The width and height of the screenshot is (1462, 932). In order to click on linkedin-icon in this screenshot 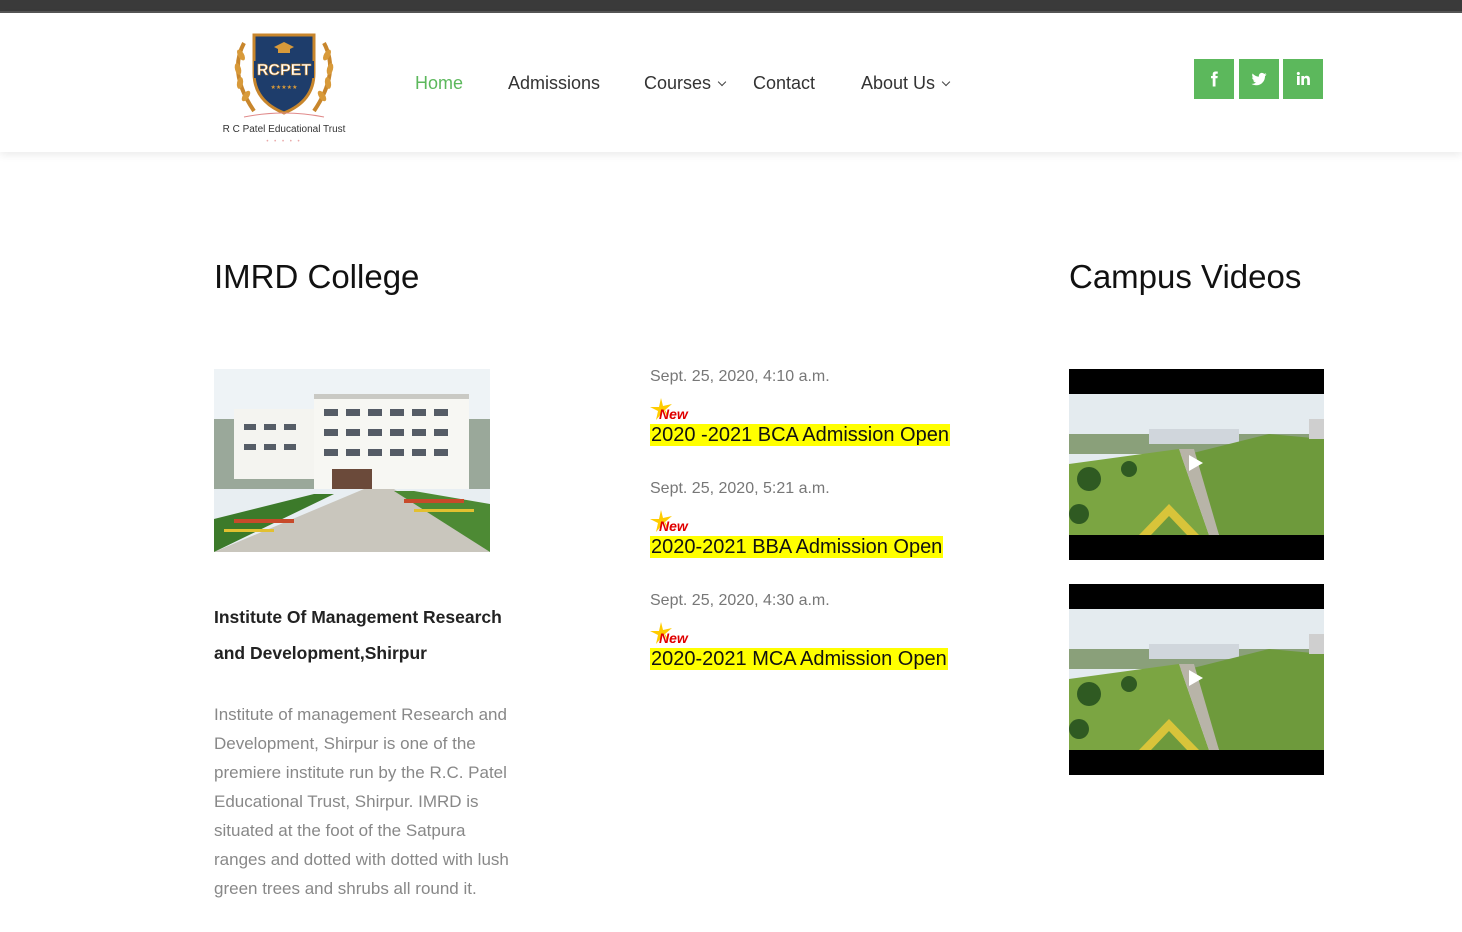, I will do `click(1303, 78)`.